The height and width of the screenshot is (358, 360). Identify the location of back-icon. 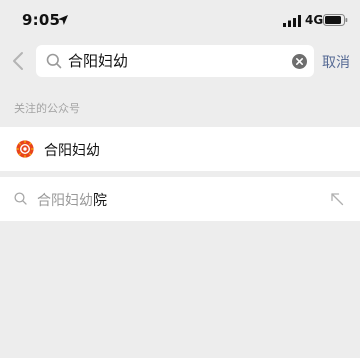
(19, 61).